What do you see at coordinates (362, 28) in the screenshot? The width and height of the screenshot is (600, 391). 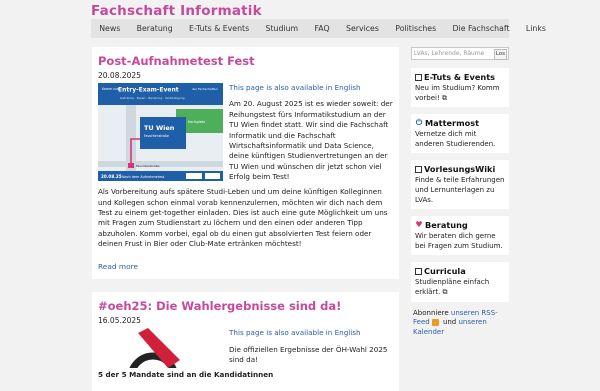 I see `nav-services: Services` at bounding box center [362, 28].